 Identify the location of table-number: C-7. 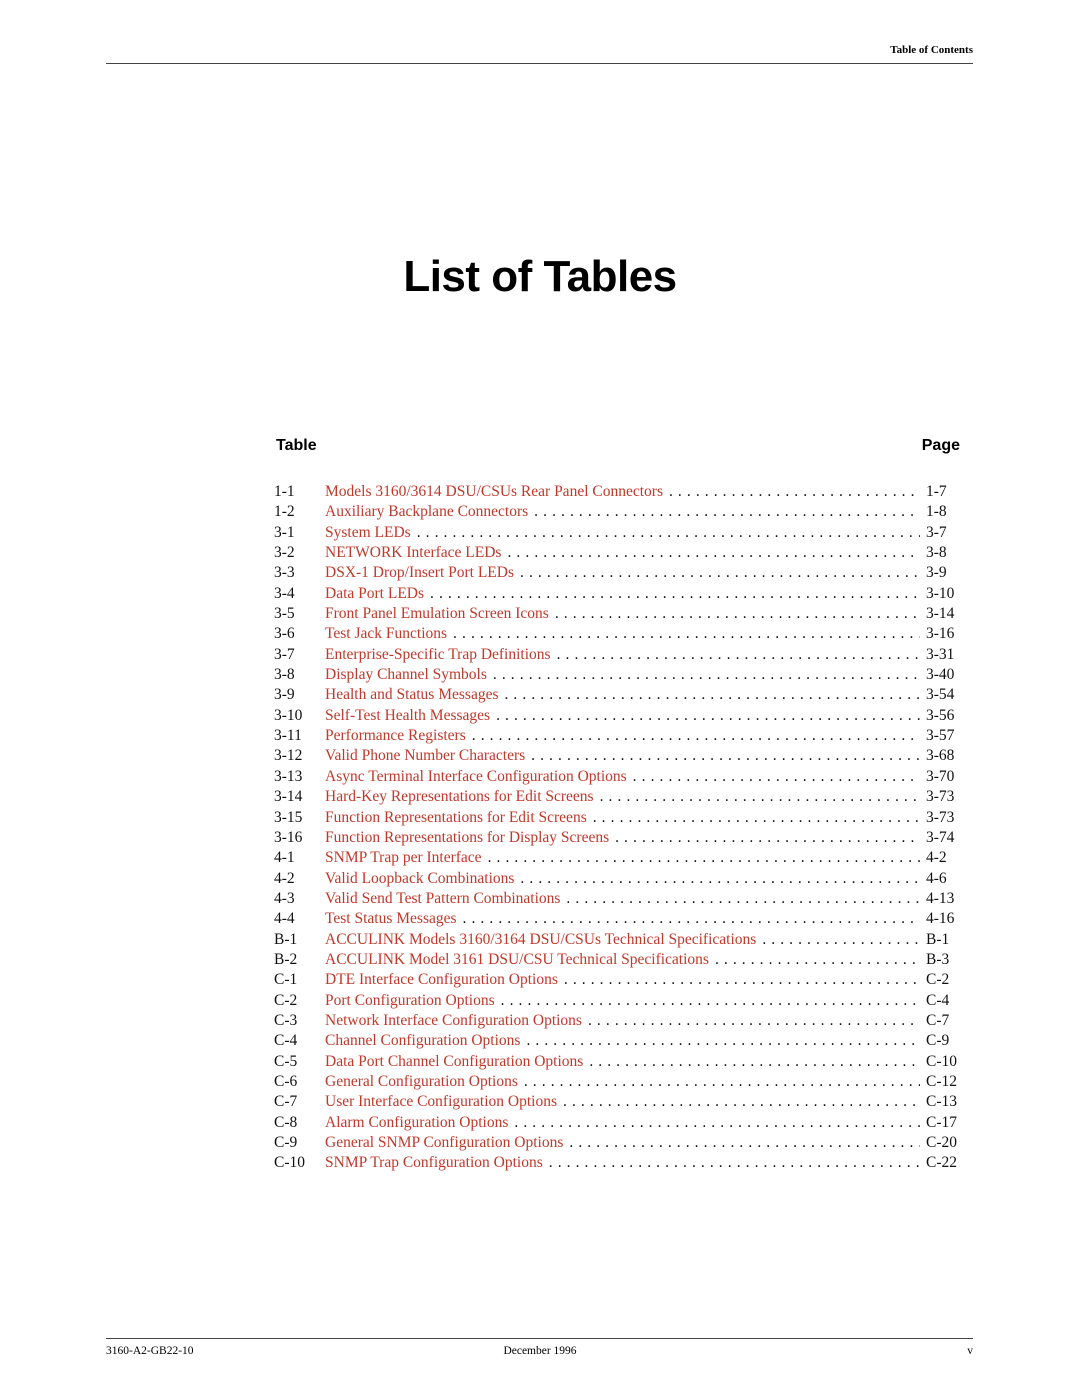
(286, 1102).